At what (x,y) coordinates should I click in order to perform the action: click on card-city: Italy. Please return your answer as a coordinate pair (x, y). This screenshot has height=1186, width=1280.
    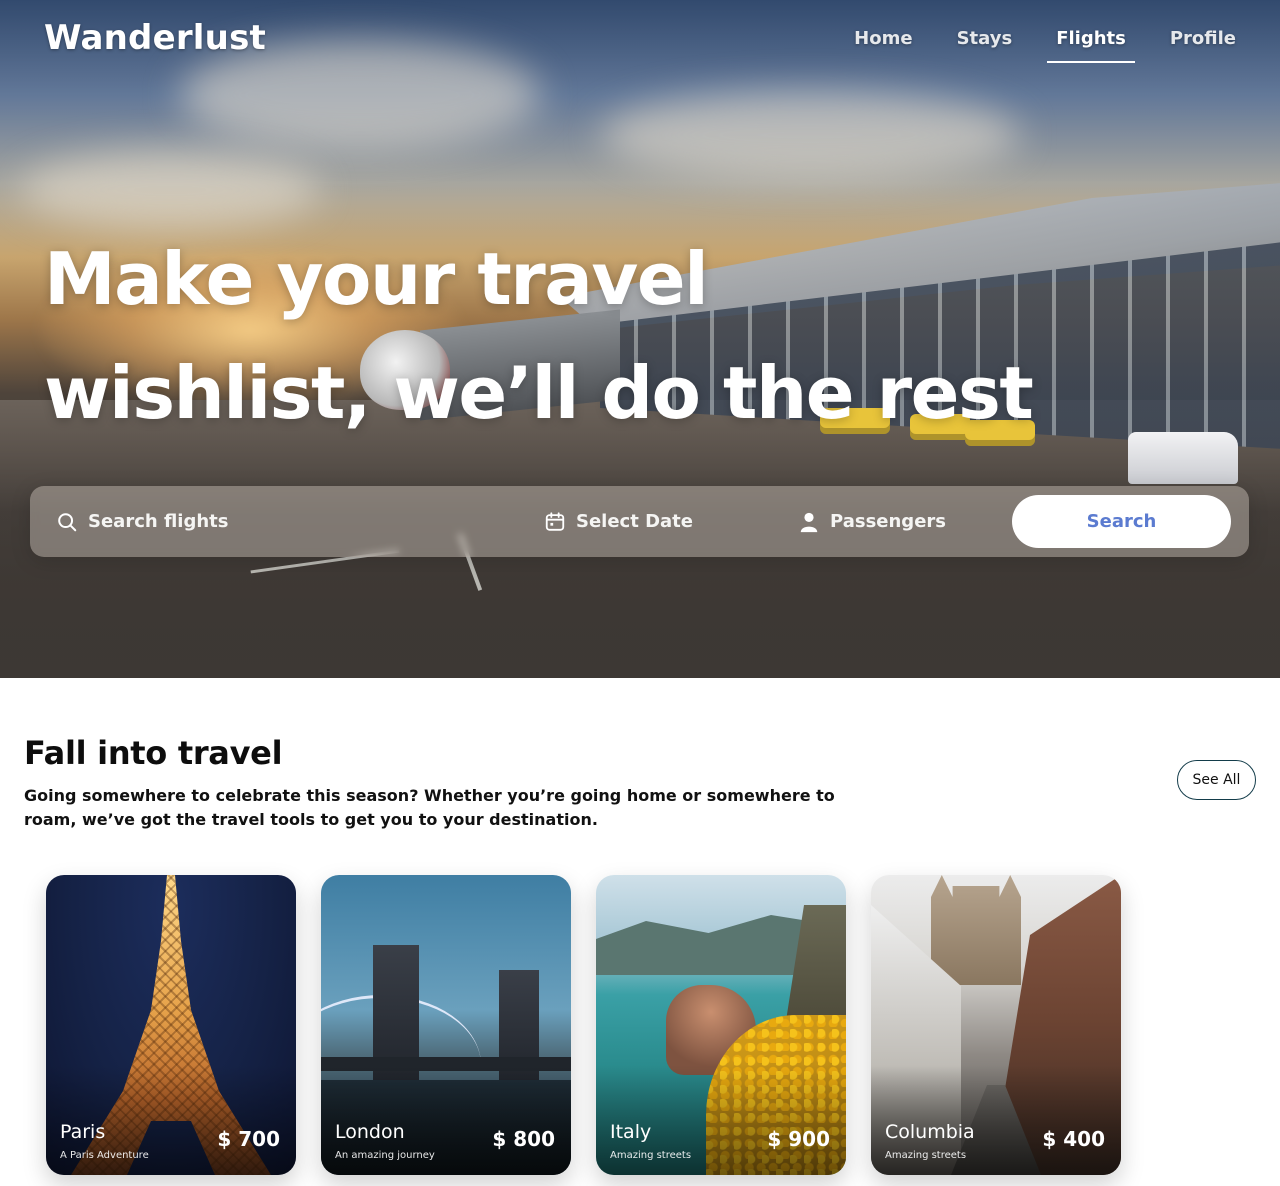
    Looking at the image, I should click on (631, 1132).